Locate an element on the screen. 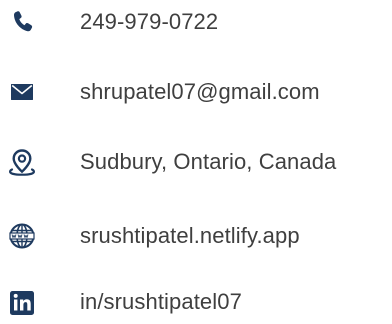  contact-location-text: Sudbury, Ontario, Canada is located at coordinates (208, 161).